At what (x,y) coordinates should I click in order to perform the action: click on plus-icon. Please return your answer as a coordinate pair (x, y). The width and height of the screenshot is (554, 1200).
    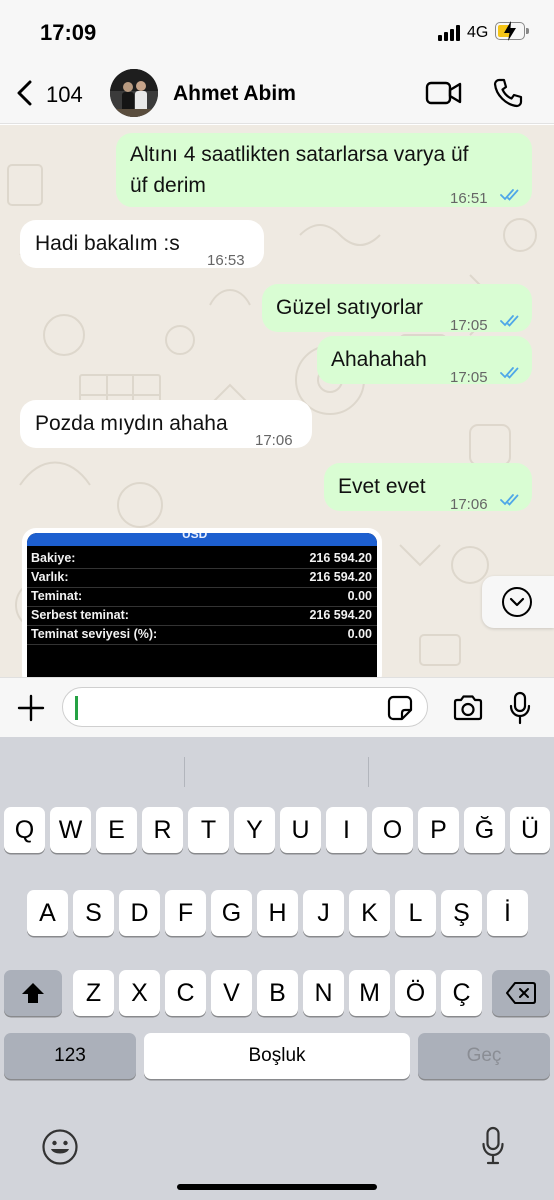
    Looking at the image, I should click on (31, 708).